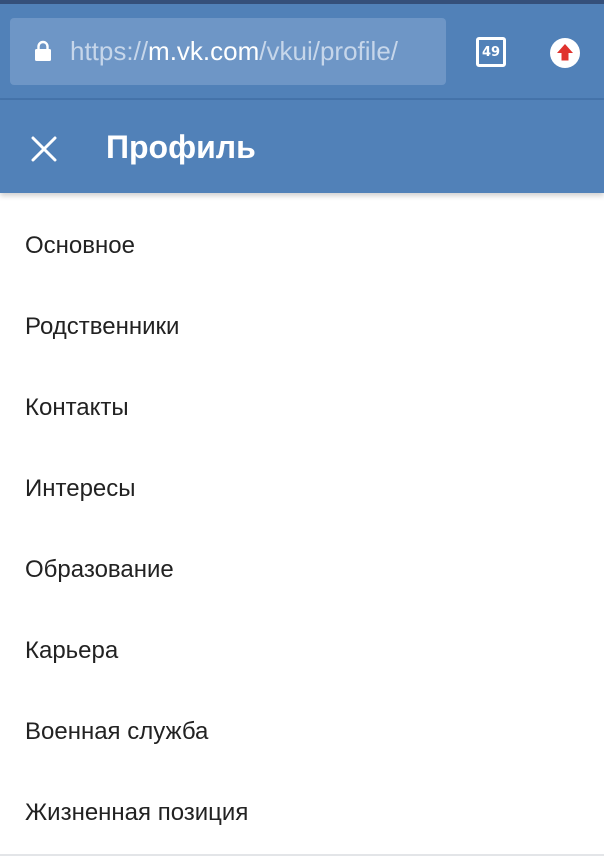 The height and width of the screenshot is (856, 604). I want to click on url-scheme: https://, so click(109, 51).